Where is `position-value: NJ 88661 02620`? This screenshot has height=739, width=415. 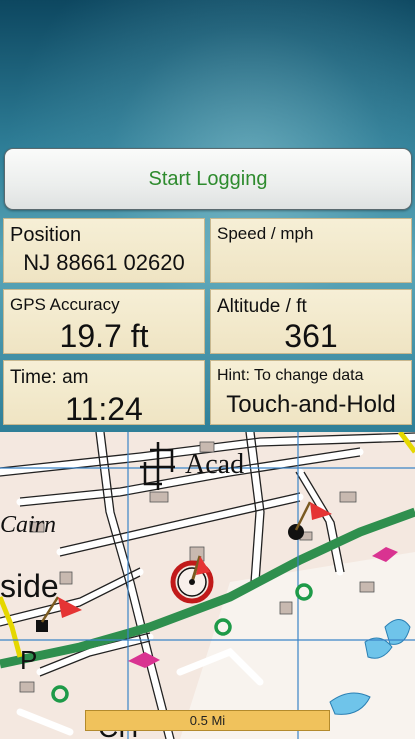 position-value: NJ 88661 02620 is located at coordinates (104, 262).